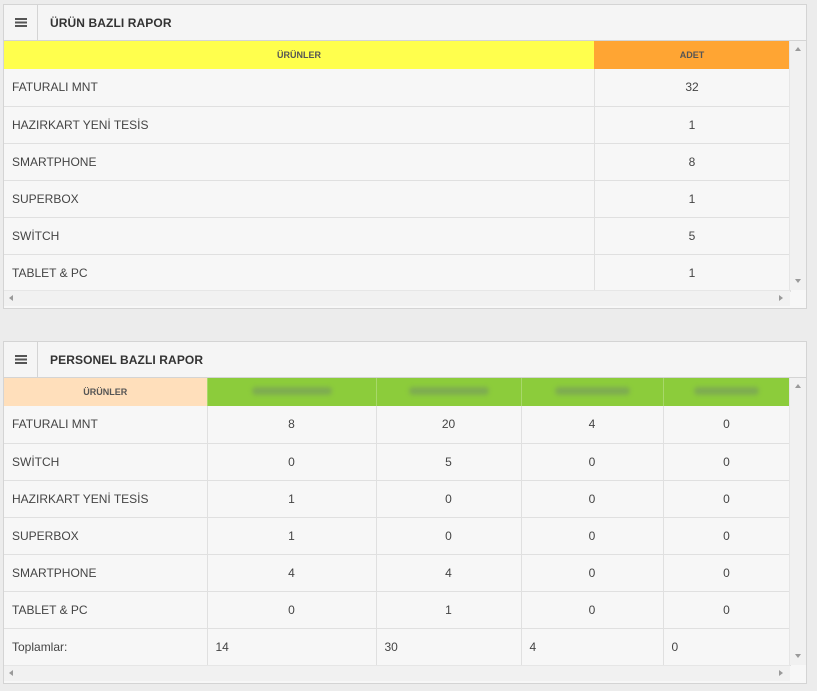  I want to click on panel-header: ÜRÜN BAZLI RAPOR, so click(405, 23).